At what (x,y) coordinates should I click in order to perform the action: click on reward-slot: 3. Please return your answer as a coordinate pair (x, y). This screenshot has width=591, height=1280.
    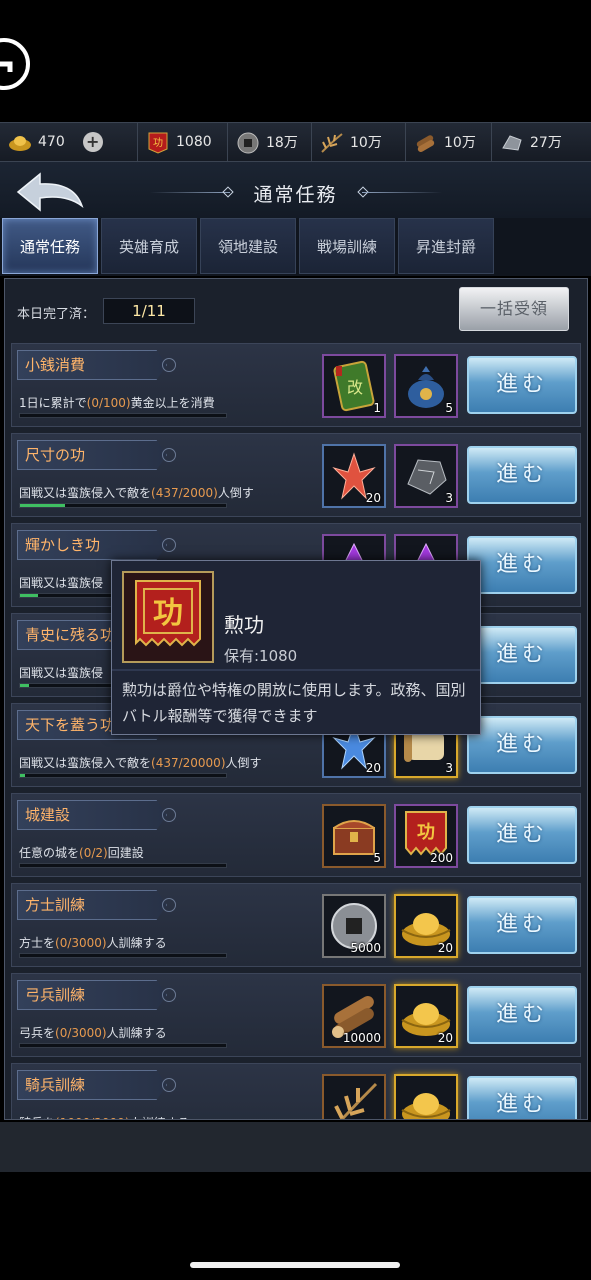
    Looking at the image, I should click on (426, 476).